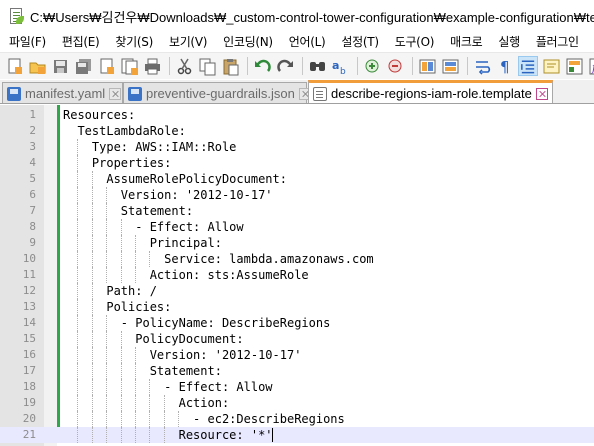 The height and width of the screenshot is (446, 594). Describe the element at coordinates (507, 42) in the screenshot. I see `menu-item: 실행` at that location.